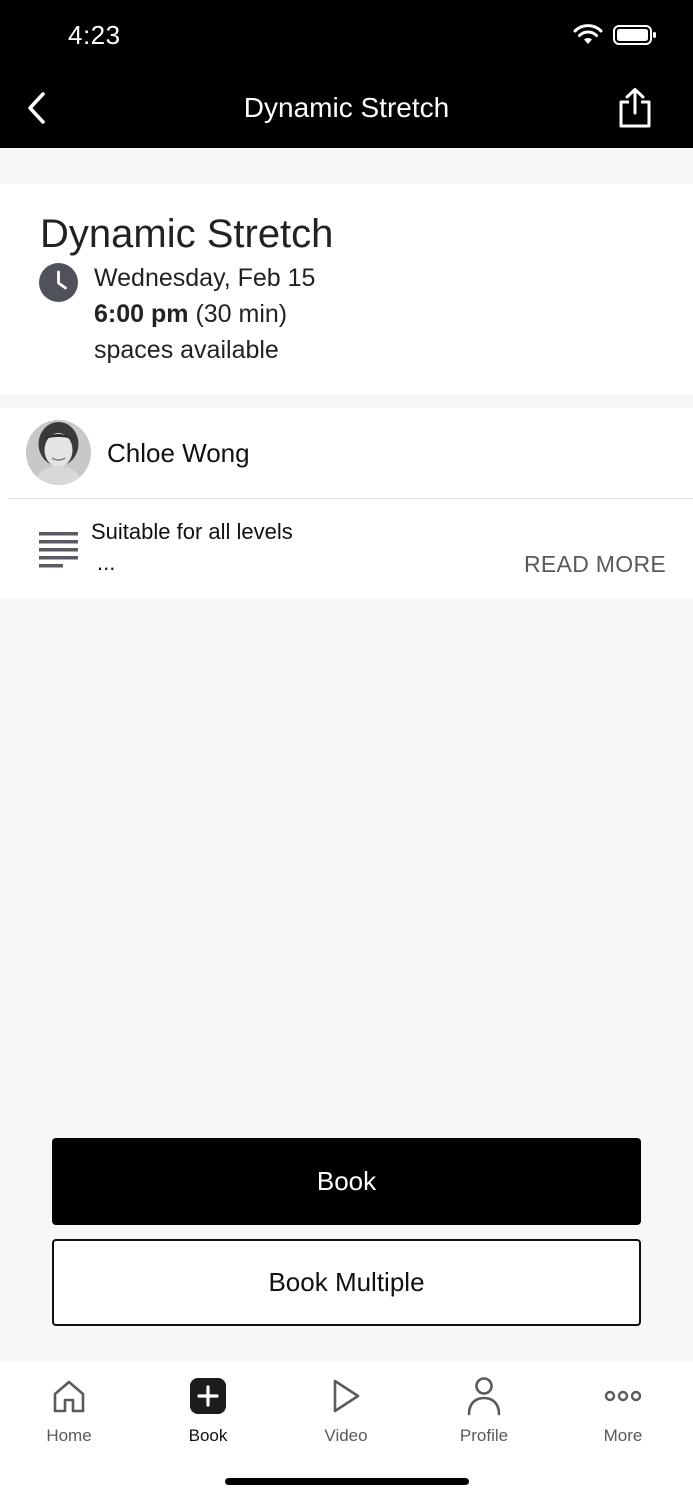  I want to click on tab-book: Book, so click(208, 1410).